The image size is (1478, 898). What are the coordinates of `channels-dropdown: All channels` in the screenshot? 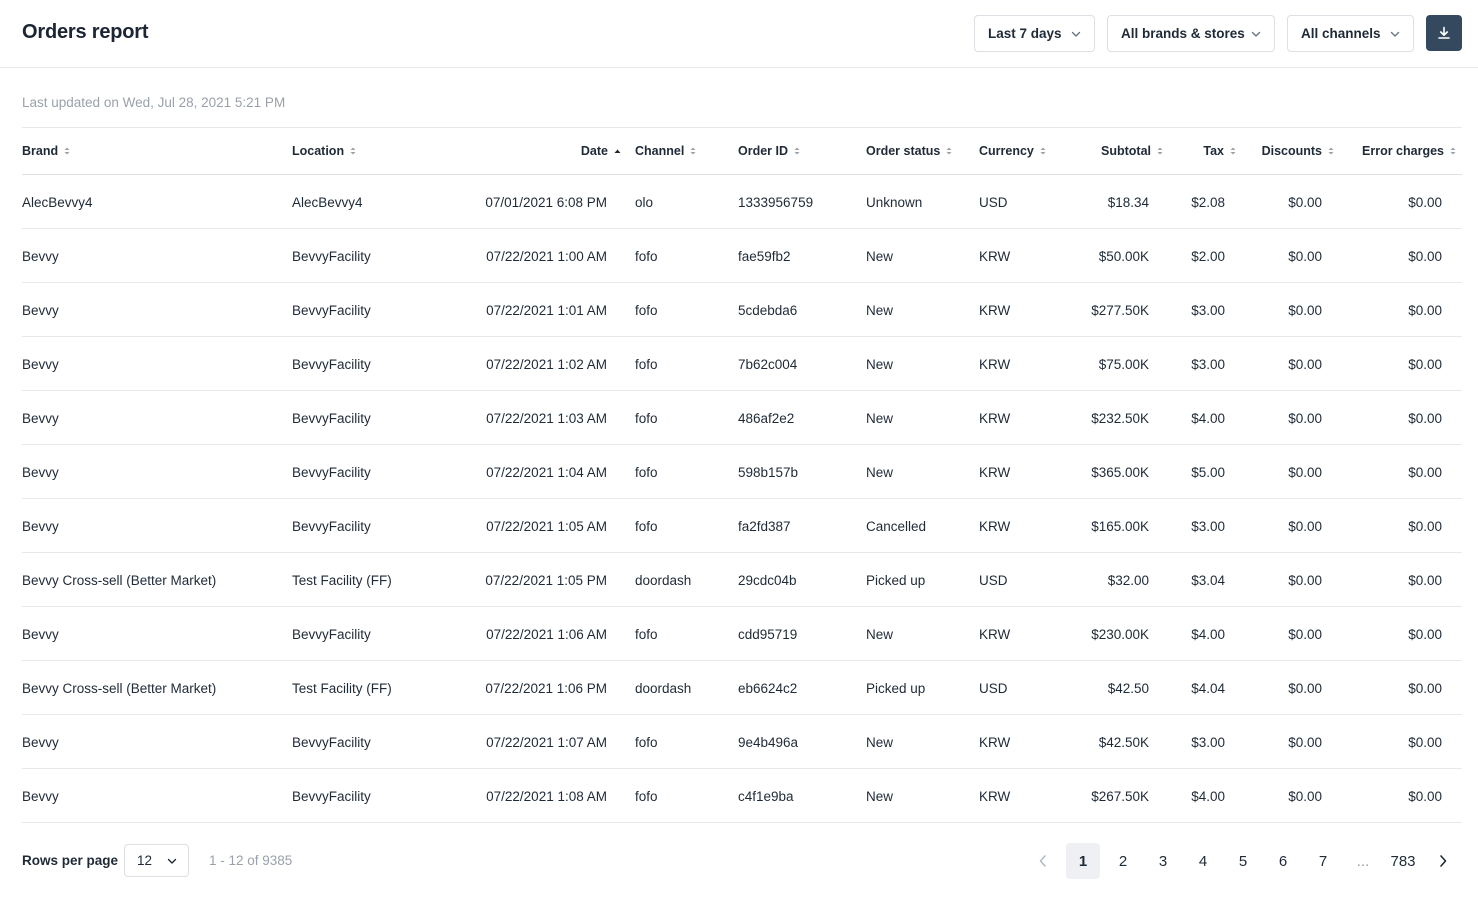 It's located at (1350, 33).